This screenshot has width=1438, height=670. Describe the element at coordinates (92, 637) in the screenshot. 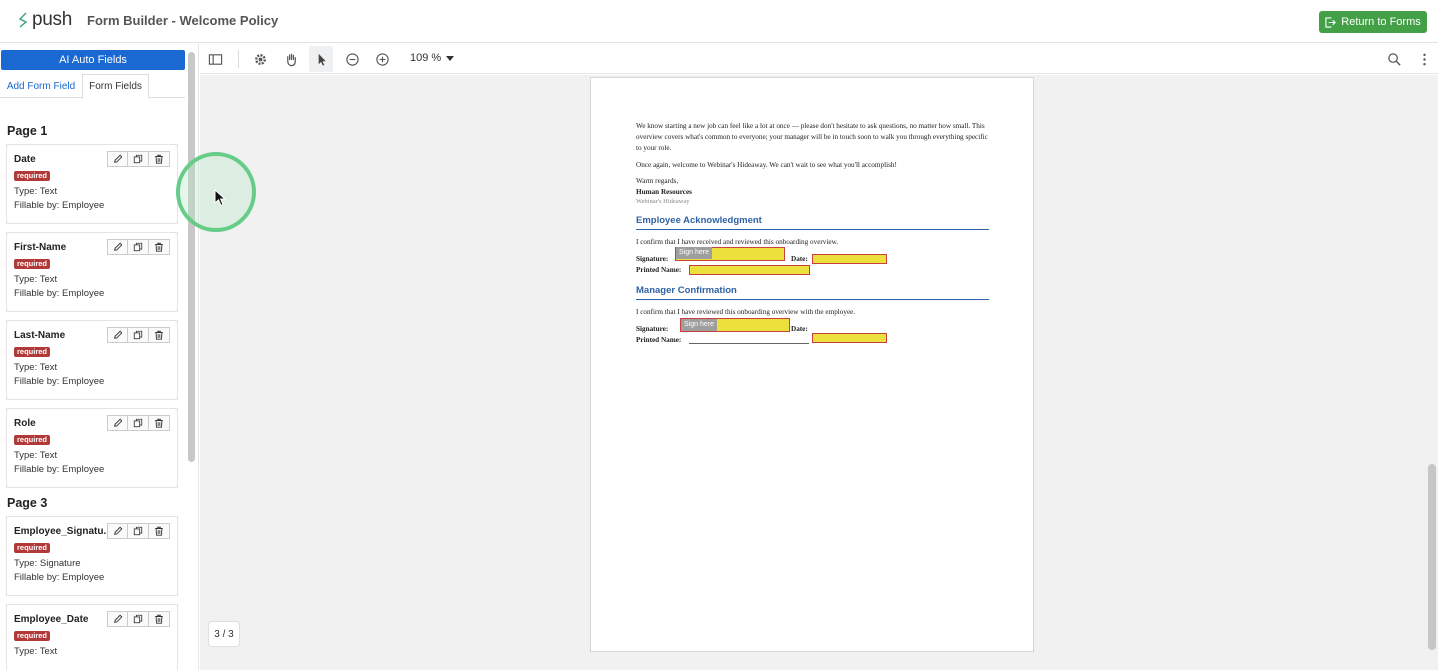

I see `field-card: Employee_Date required Type: Text` at that location.